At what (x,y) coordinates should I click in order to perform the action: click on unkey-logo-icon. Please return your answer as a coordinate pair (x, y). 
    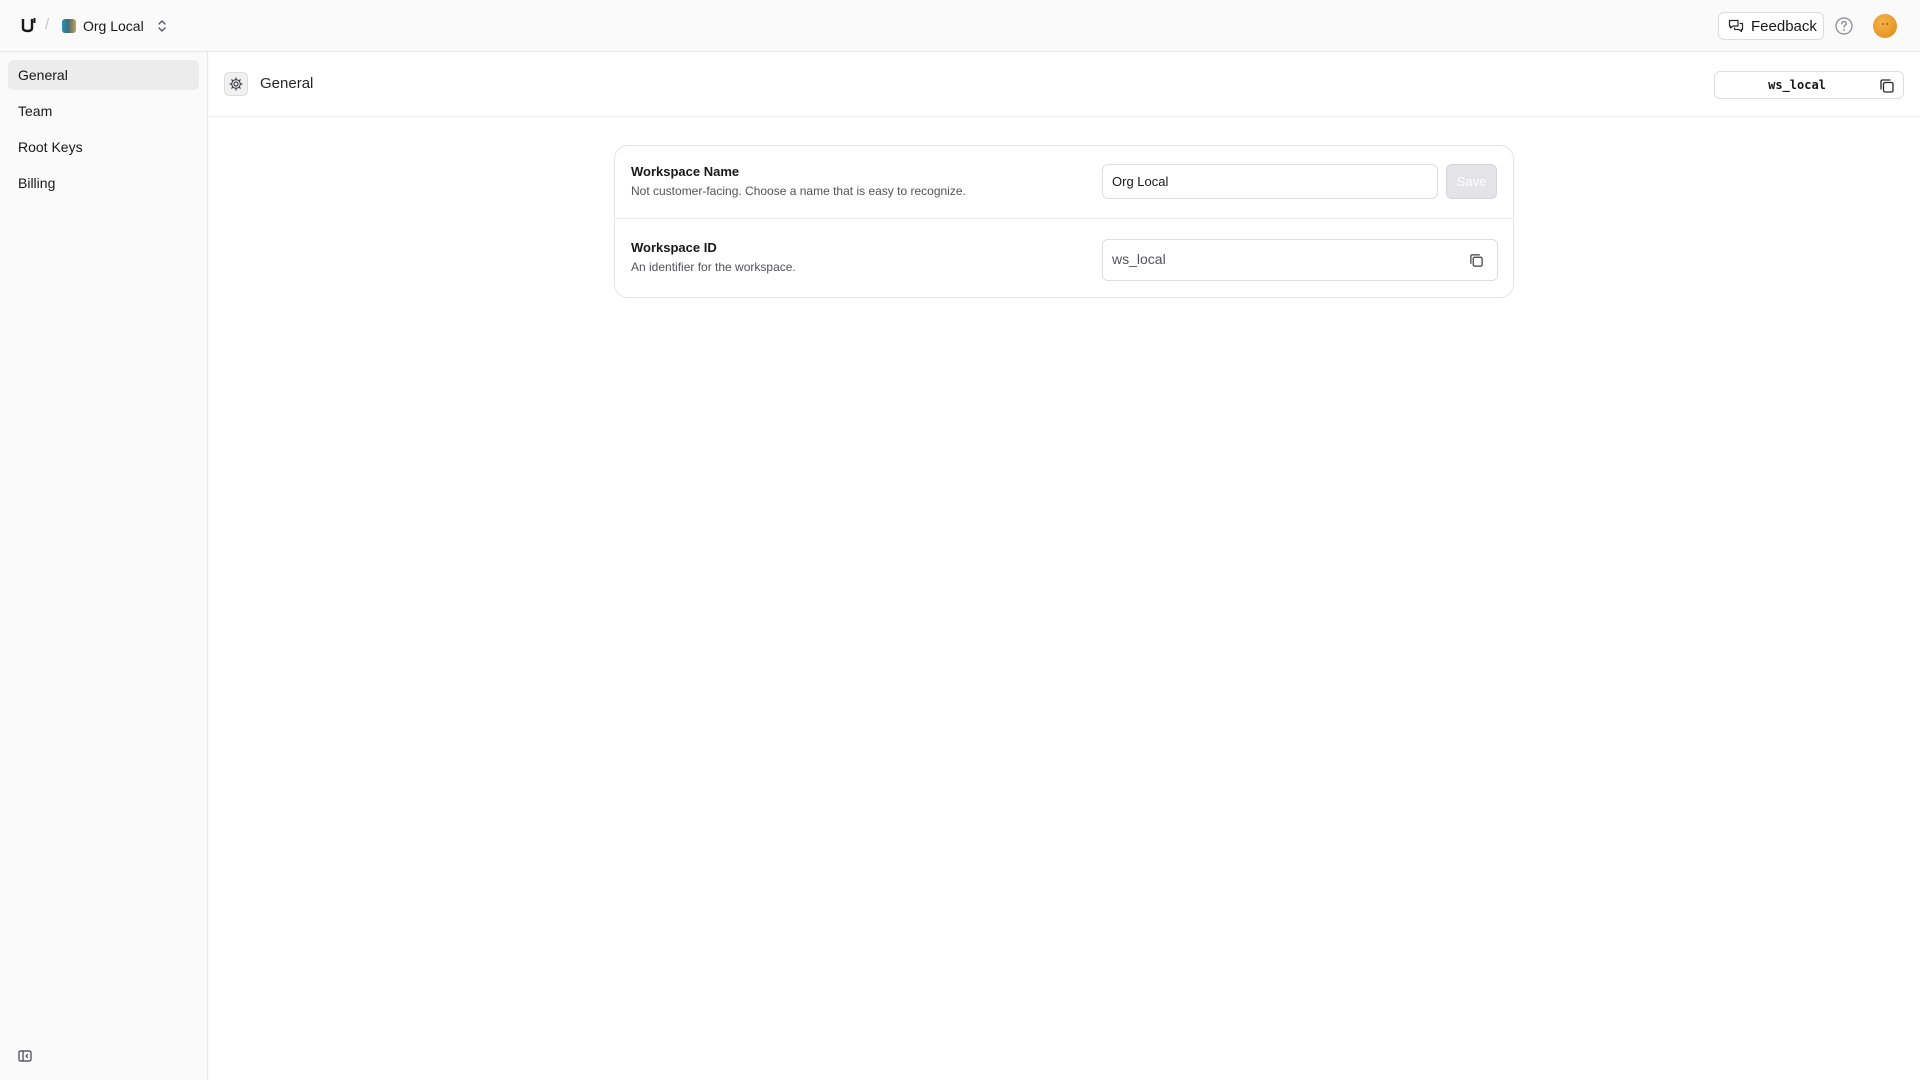
    Looking at the image, I should click on (28, 25).